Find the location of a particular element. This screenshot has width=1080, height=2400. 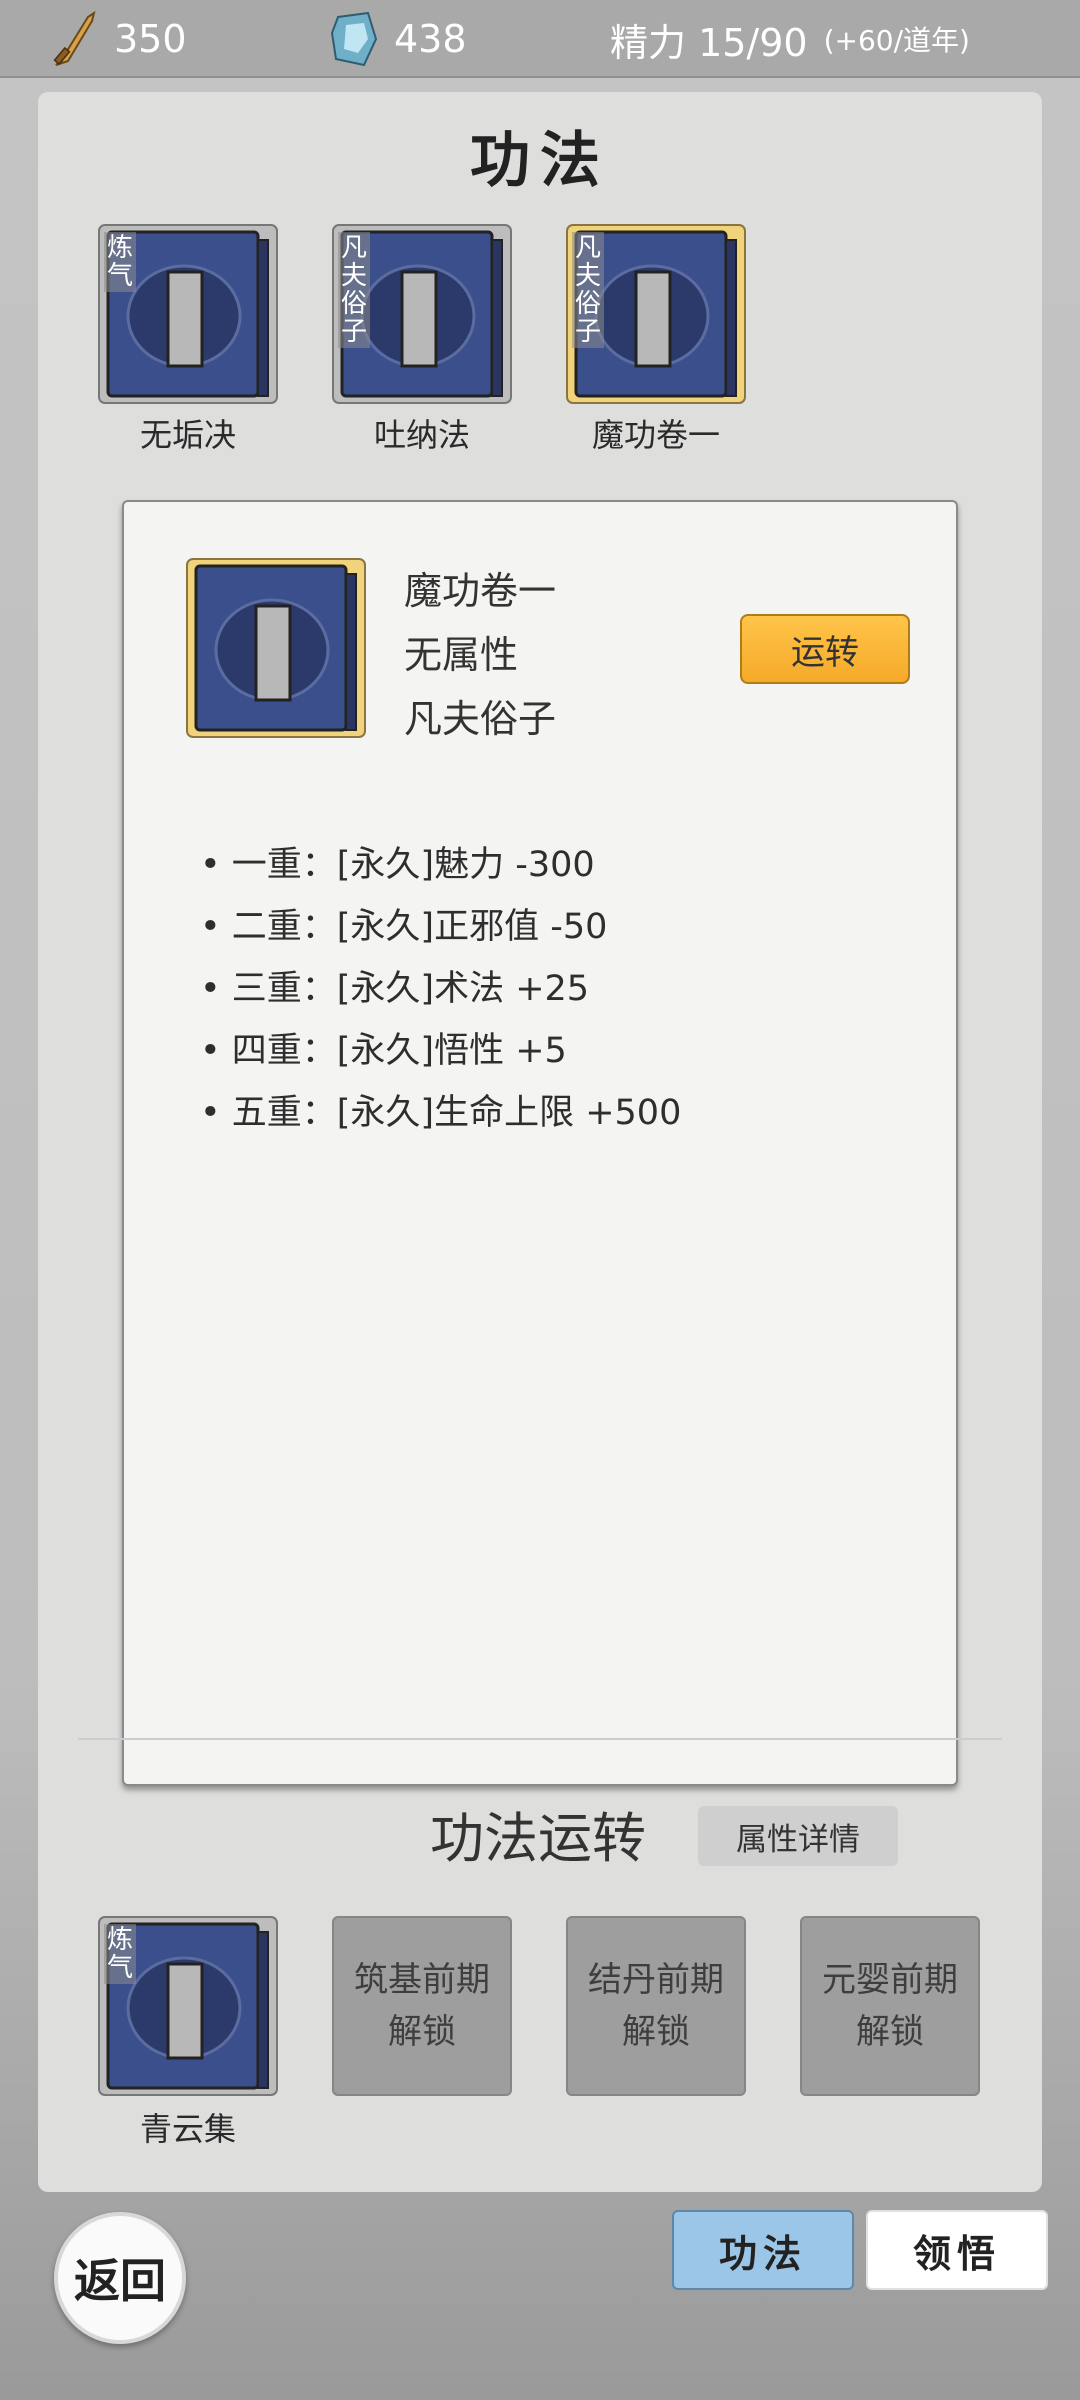

book-name: 魔功卷一 is located at coordinates (655, 435).